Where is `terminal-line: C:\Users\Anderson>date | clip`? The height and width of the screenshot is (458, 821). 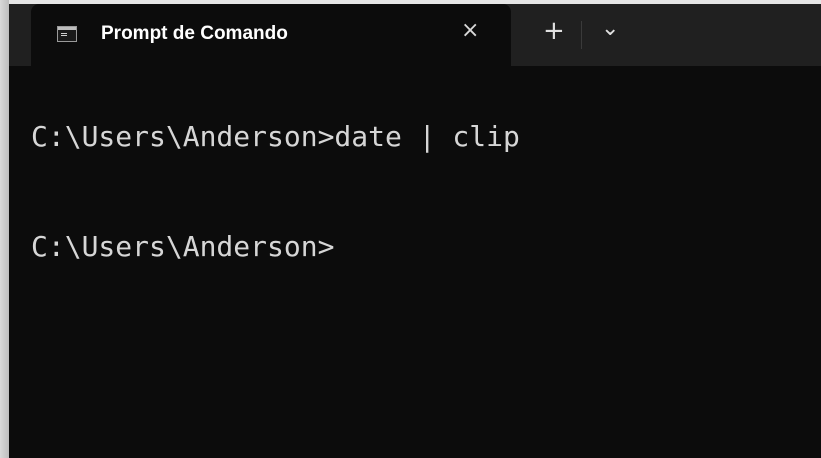
terminal-line: C:\Users\Anderson>date | clip is located at coordinates (275, 136).